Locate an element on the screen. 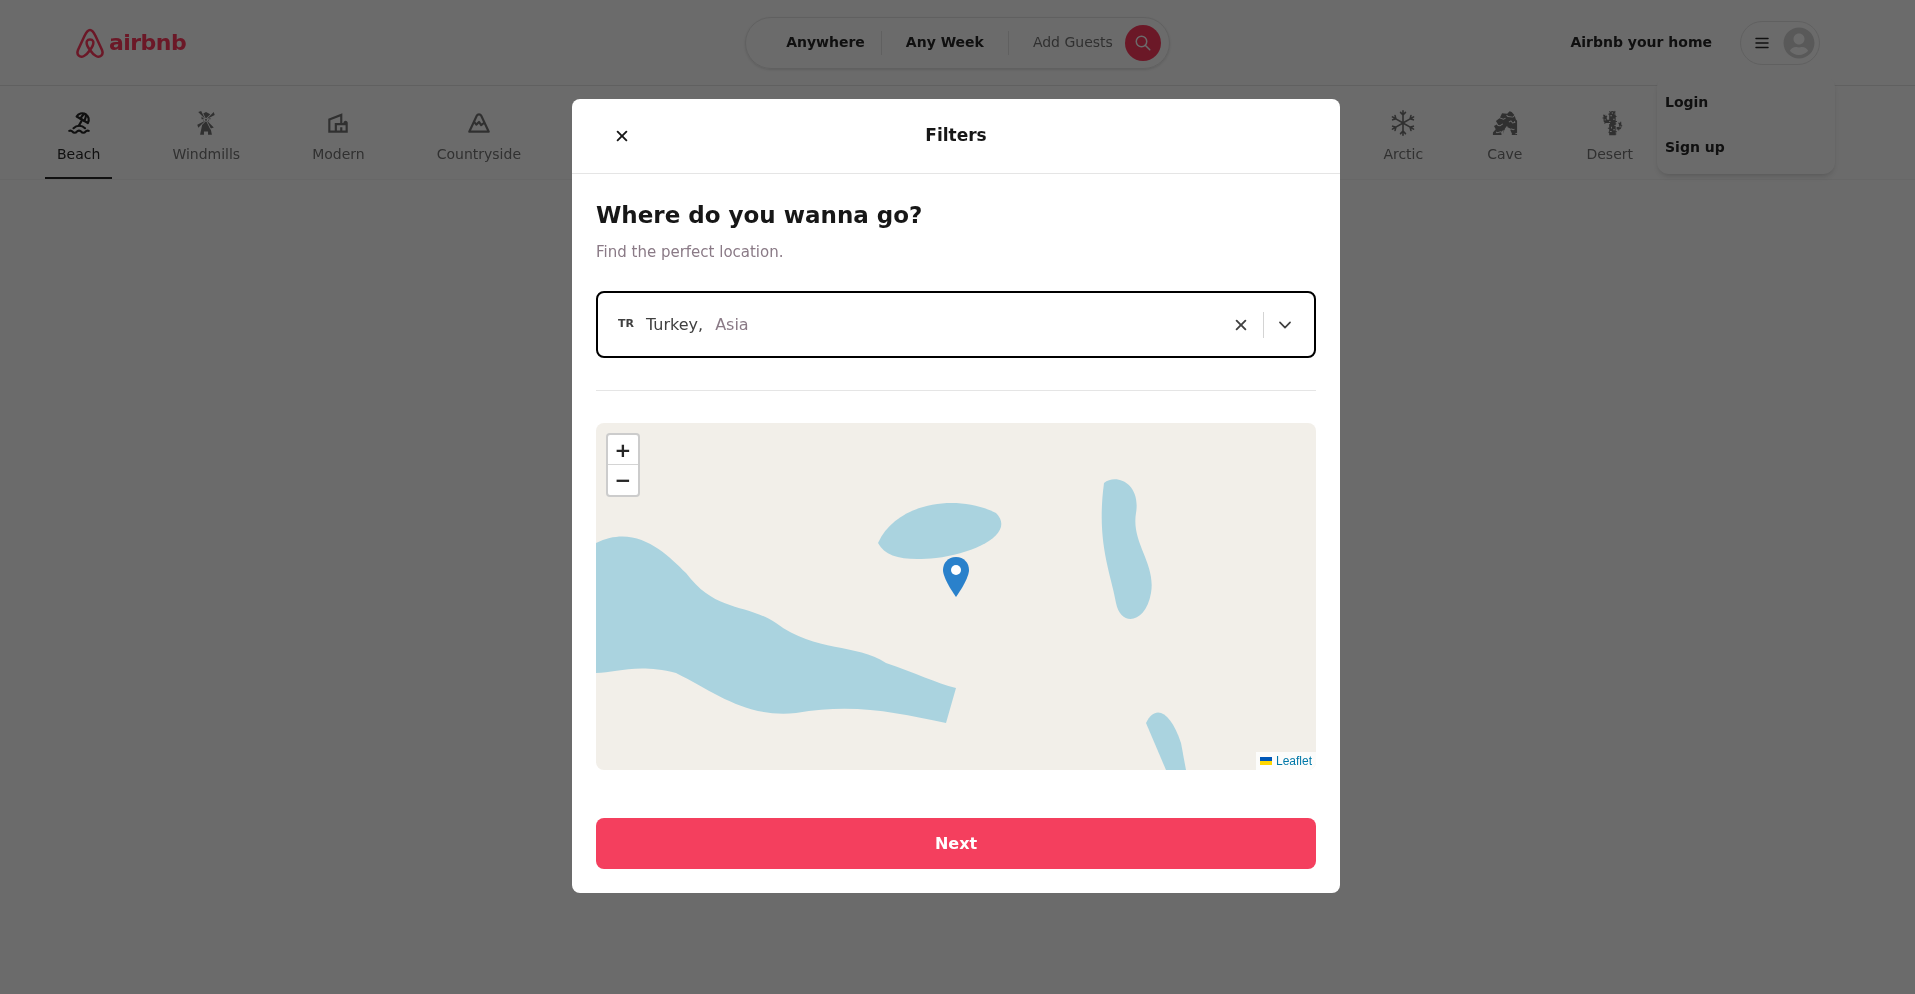 The height and width of the screenshot is (994, 1915). modal-title: Filters is located at coordinates (956, 136).